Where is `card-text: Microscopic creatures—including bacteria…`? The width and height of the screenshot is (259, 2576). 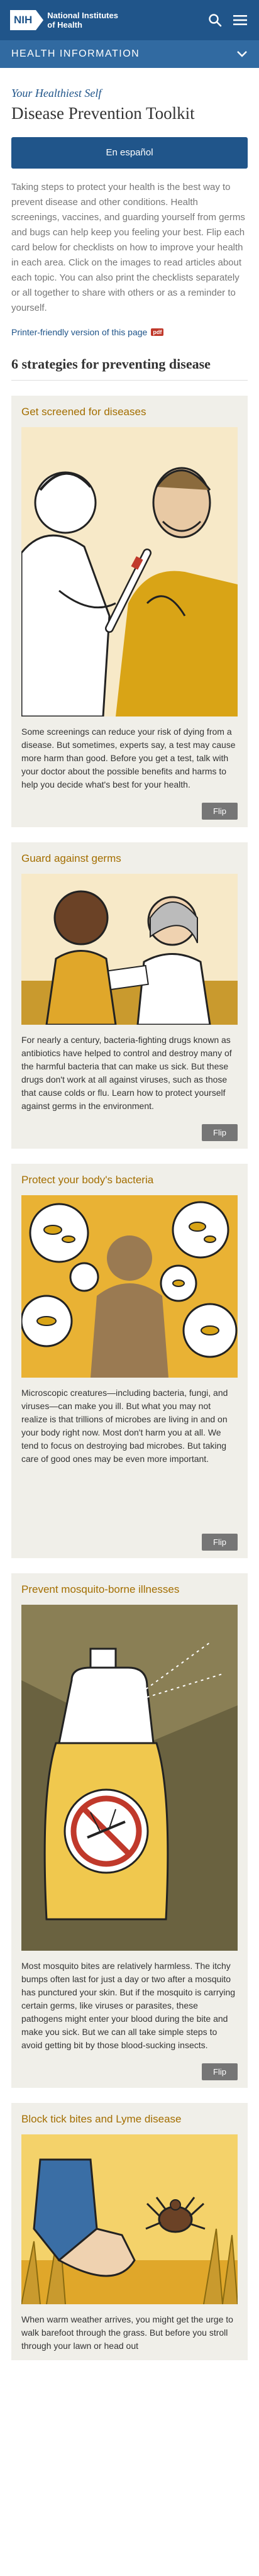 card-text: Microscopic creatures—including bacteria… is located at coordinates (124, 1426).